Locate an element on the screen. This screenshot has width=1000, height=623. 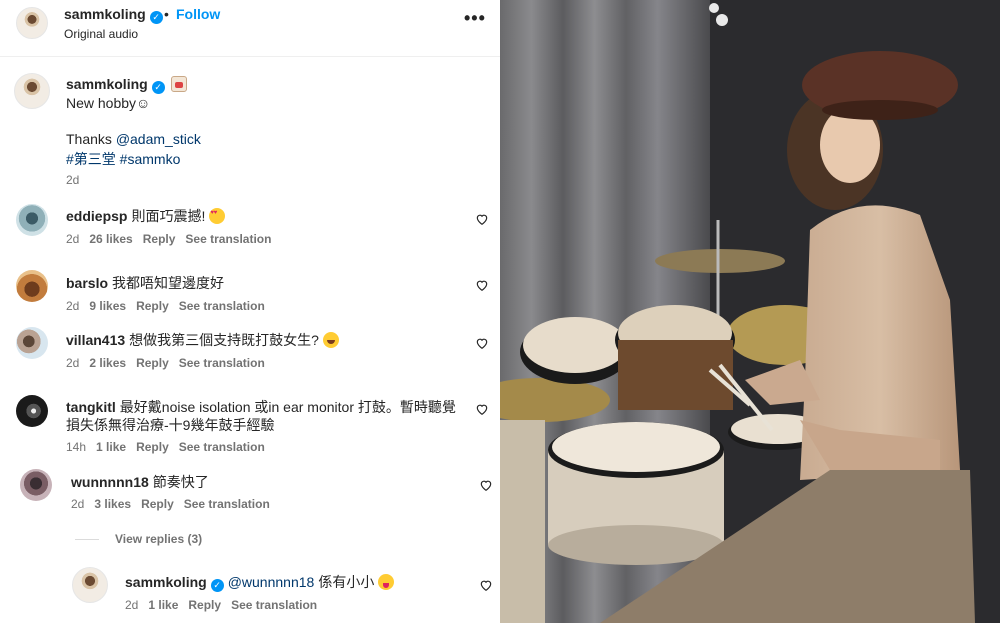
tongue-emoji-icon is located at coordinates (386, 582).